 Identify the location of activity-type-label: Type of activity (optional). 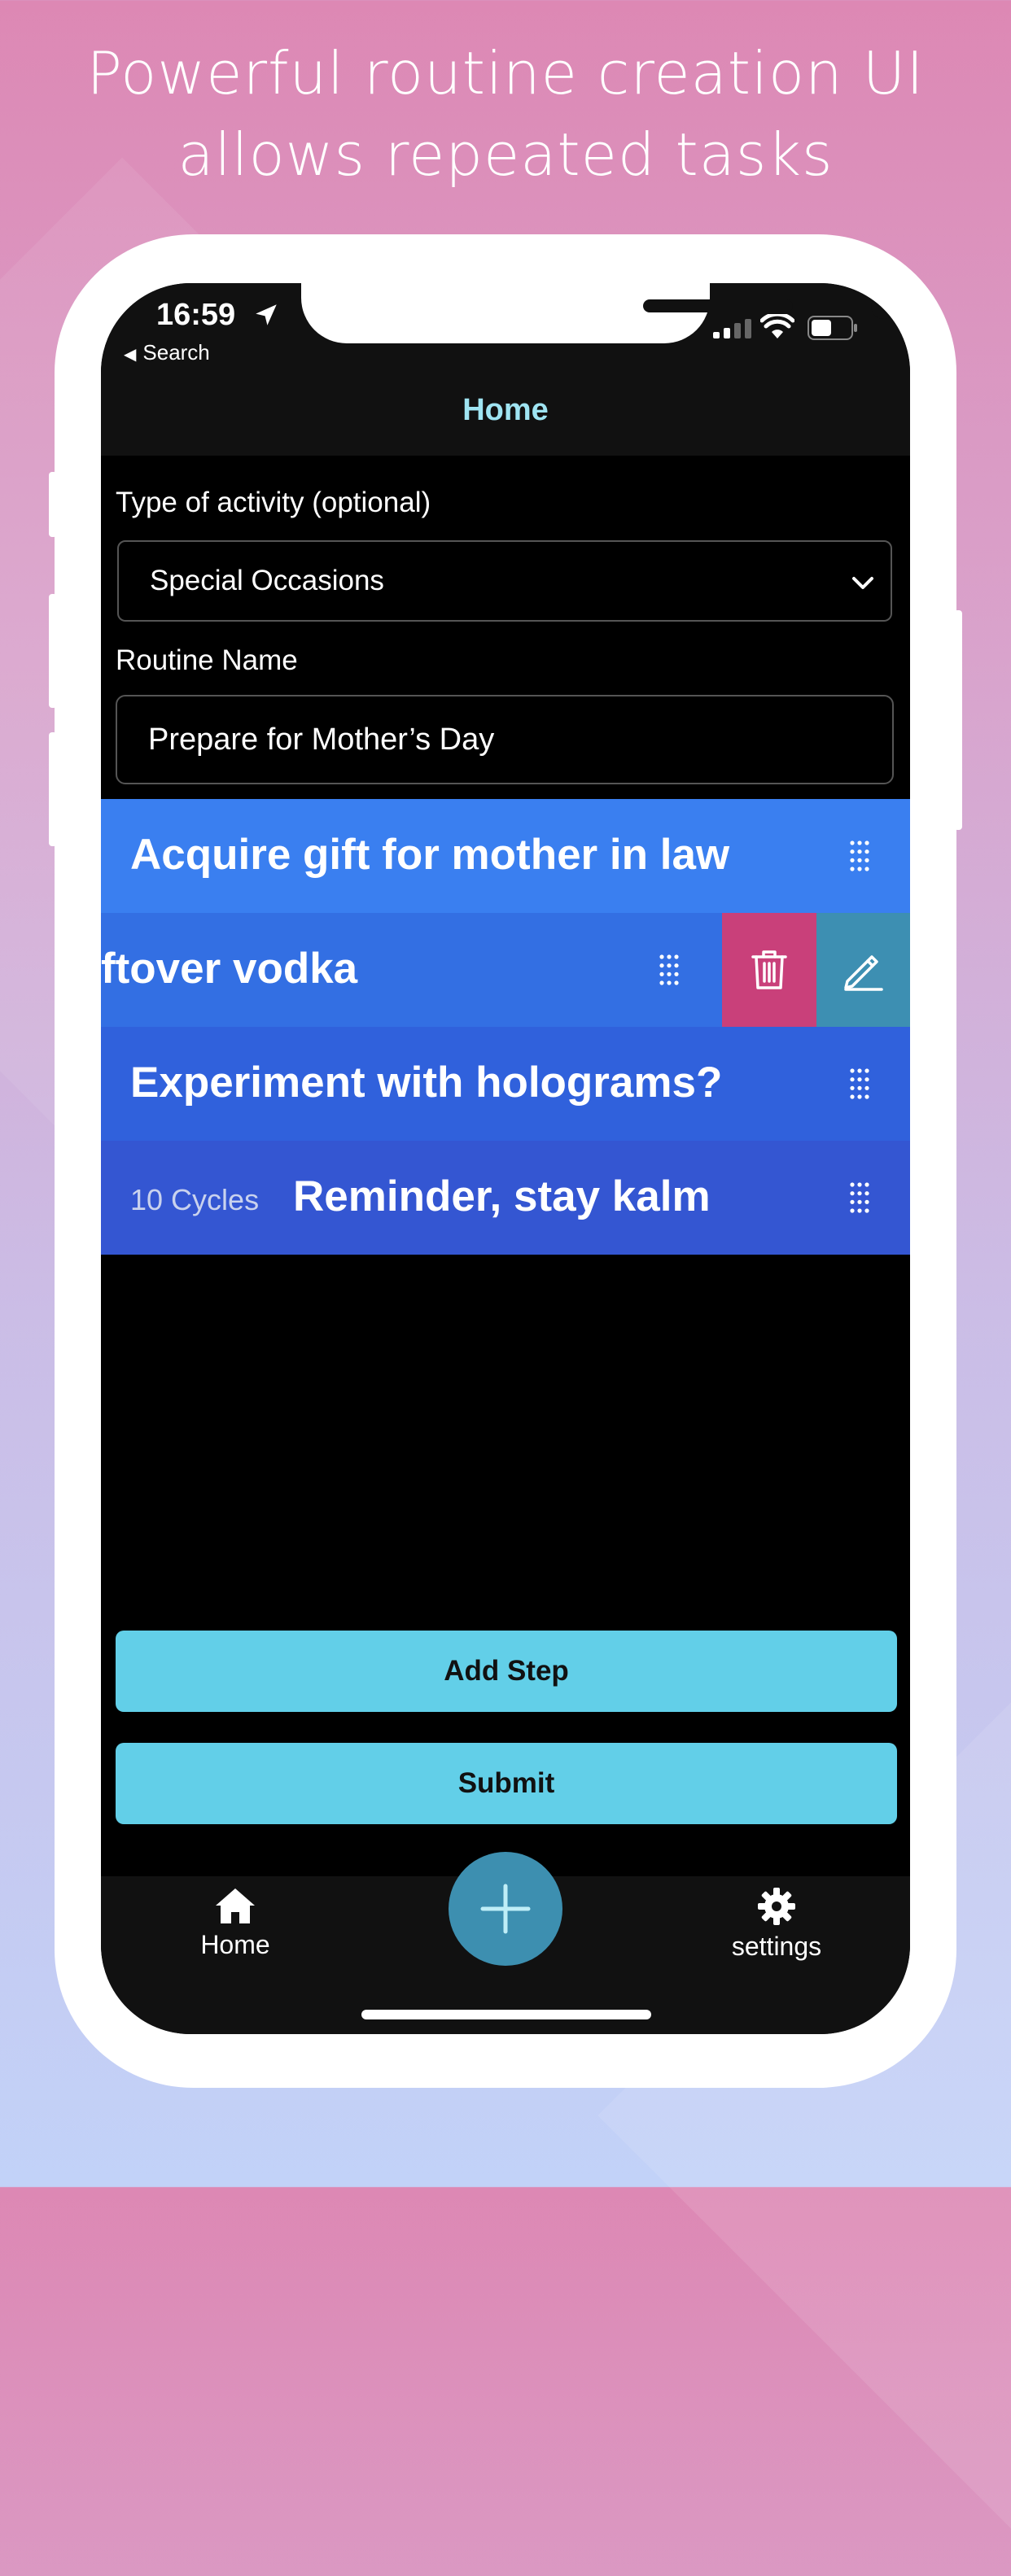
(273, 502).